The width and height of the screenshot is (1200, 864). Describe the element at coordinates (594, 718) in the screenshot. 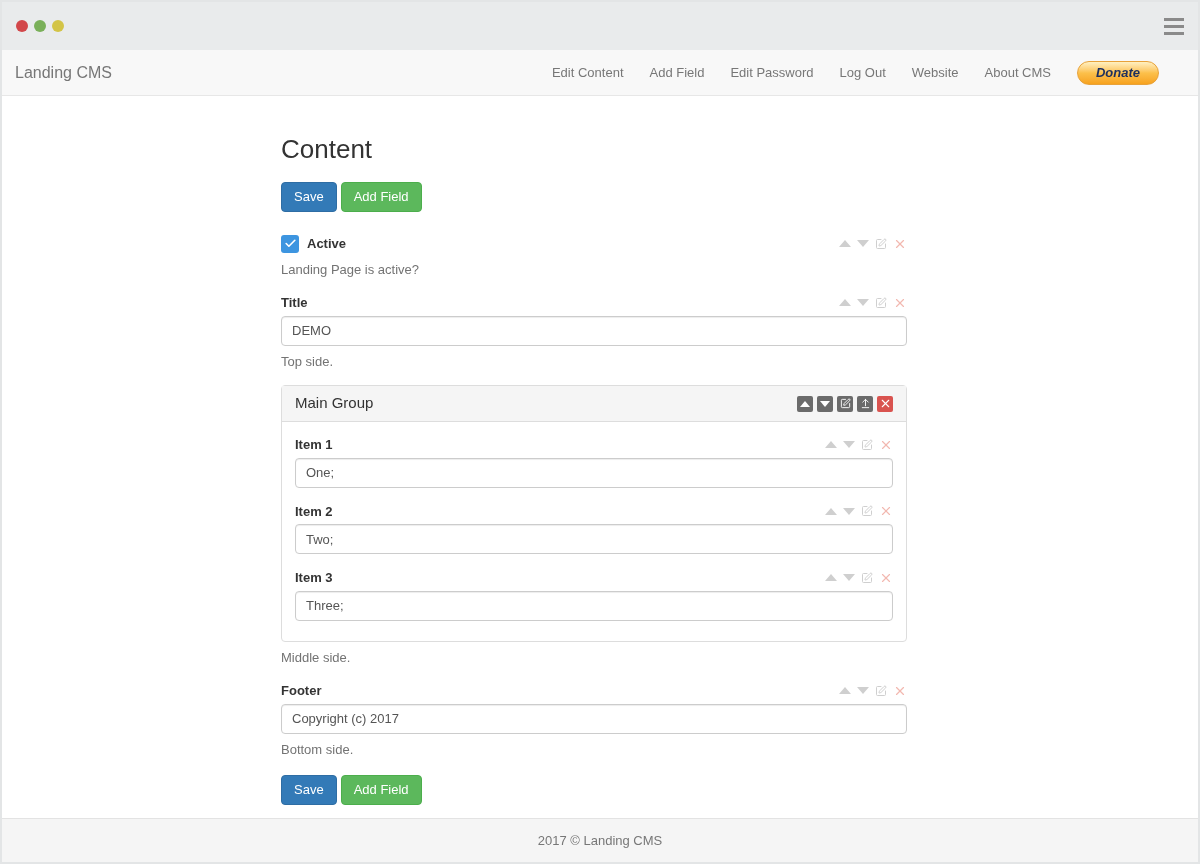

I see `input-field: Copyright (c) 2017` at that location.